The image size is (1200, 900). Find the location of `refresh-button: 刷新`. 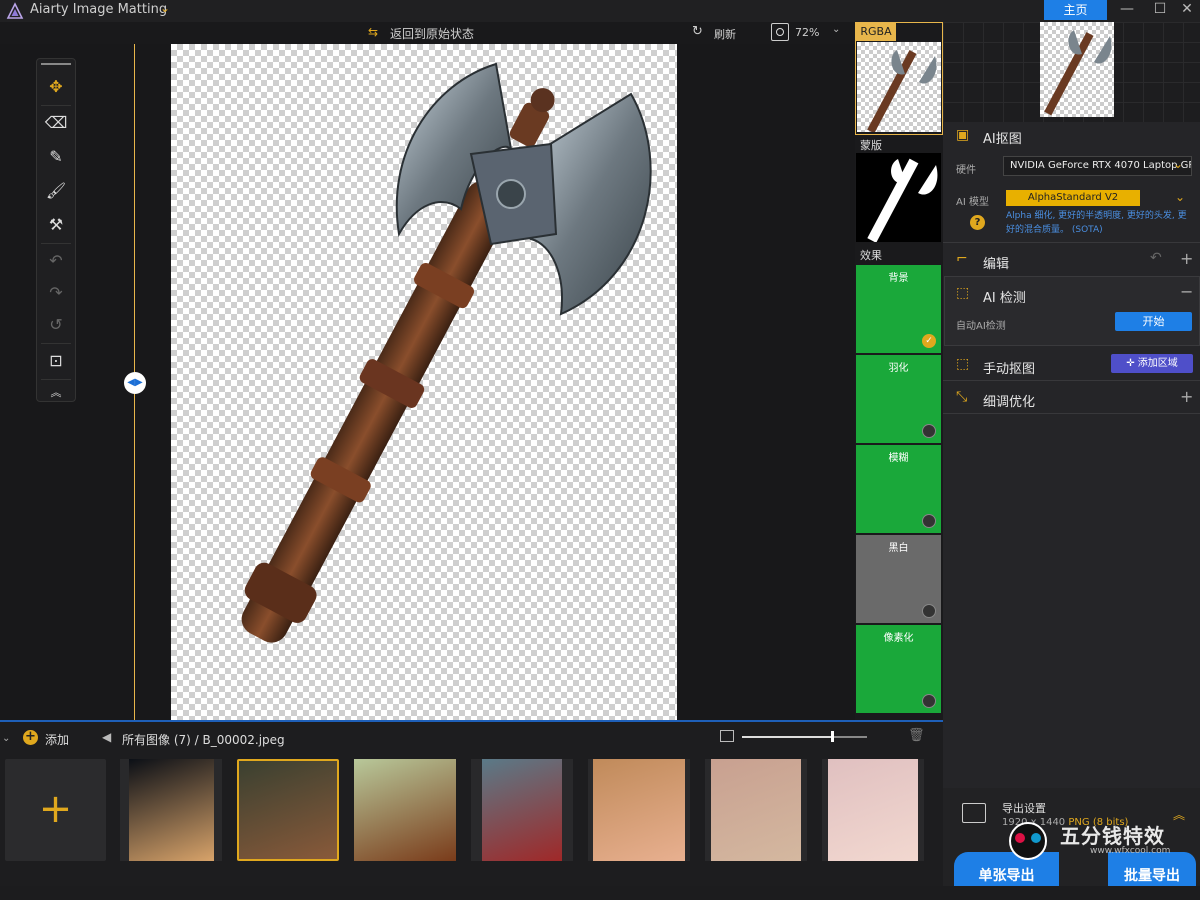

refresh-button: 刷新 is located at coordinates (725, 34).